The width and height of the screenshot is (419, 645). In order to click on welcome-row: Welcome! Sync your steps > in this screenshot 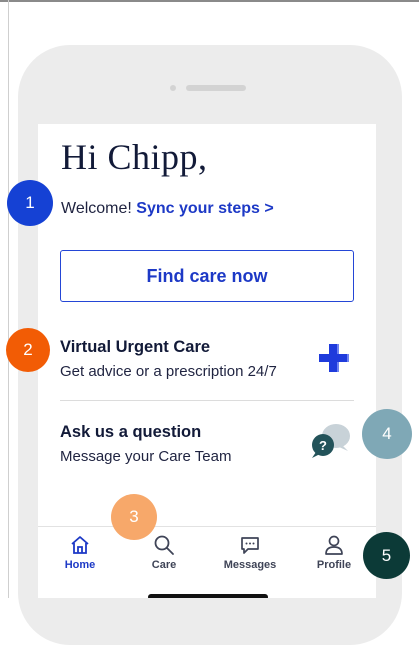, I will do `click(167, 209)`.